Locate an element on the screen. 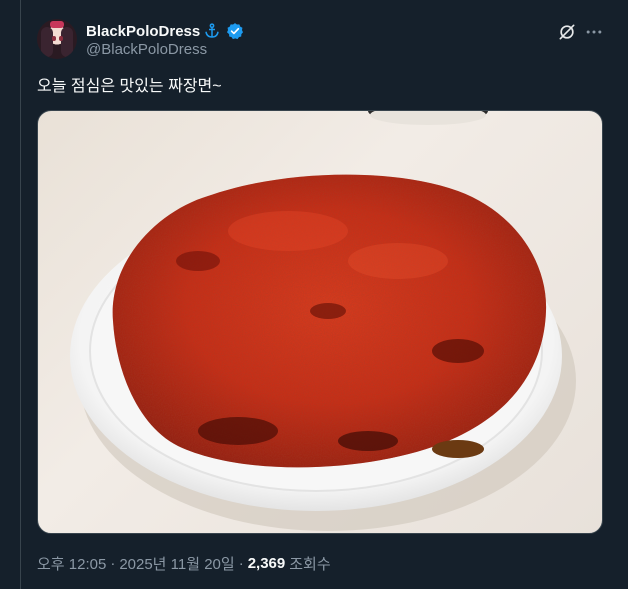 This screenshot has width=628, height=589. tweet-date: 2025년 11월 20일 is located at coordinates (176, 563).